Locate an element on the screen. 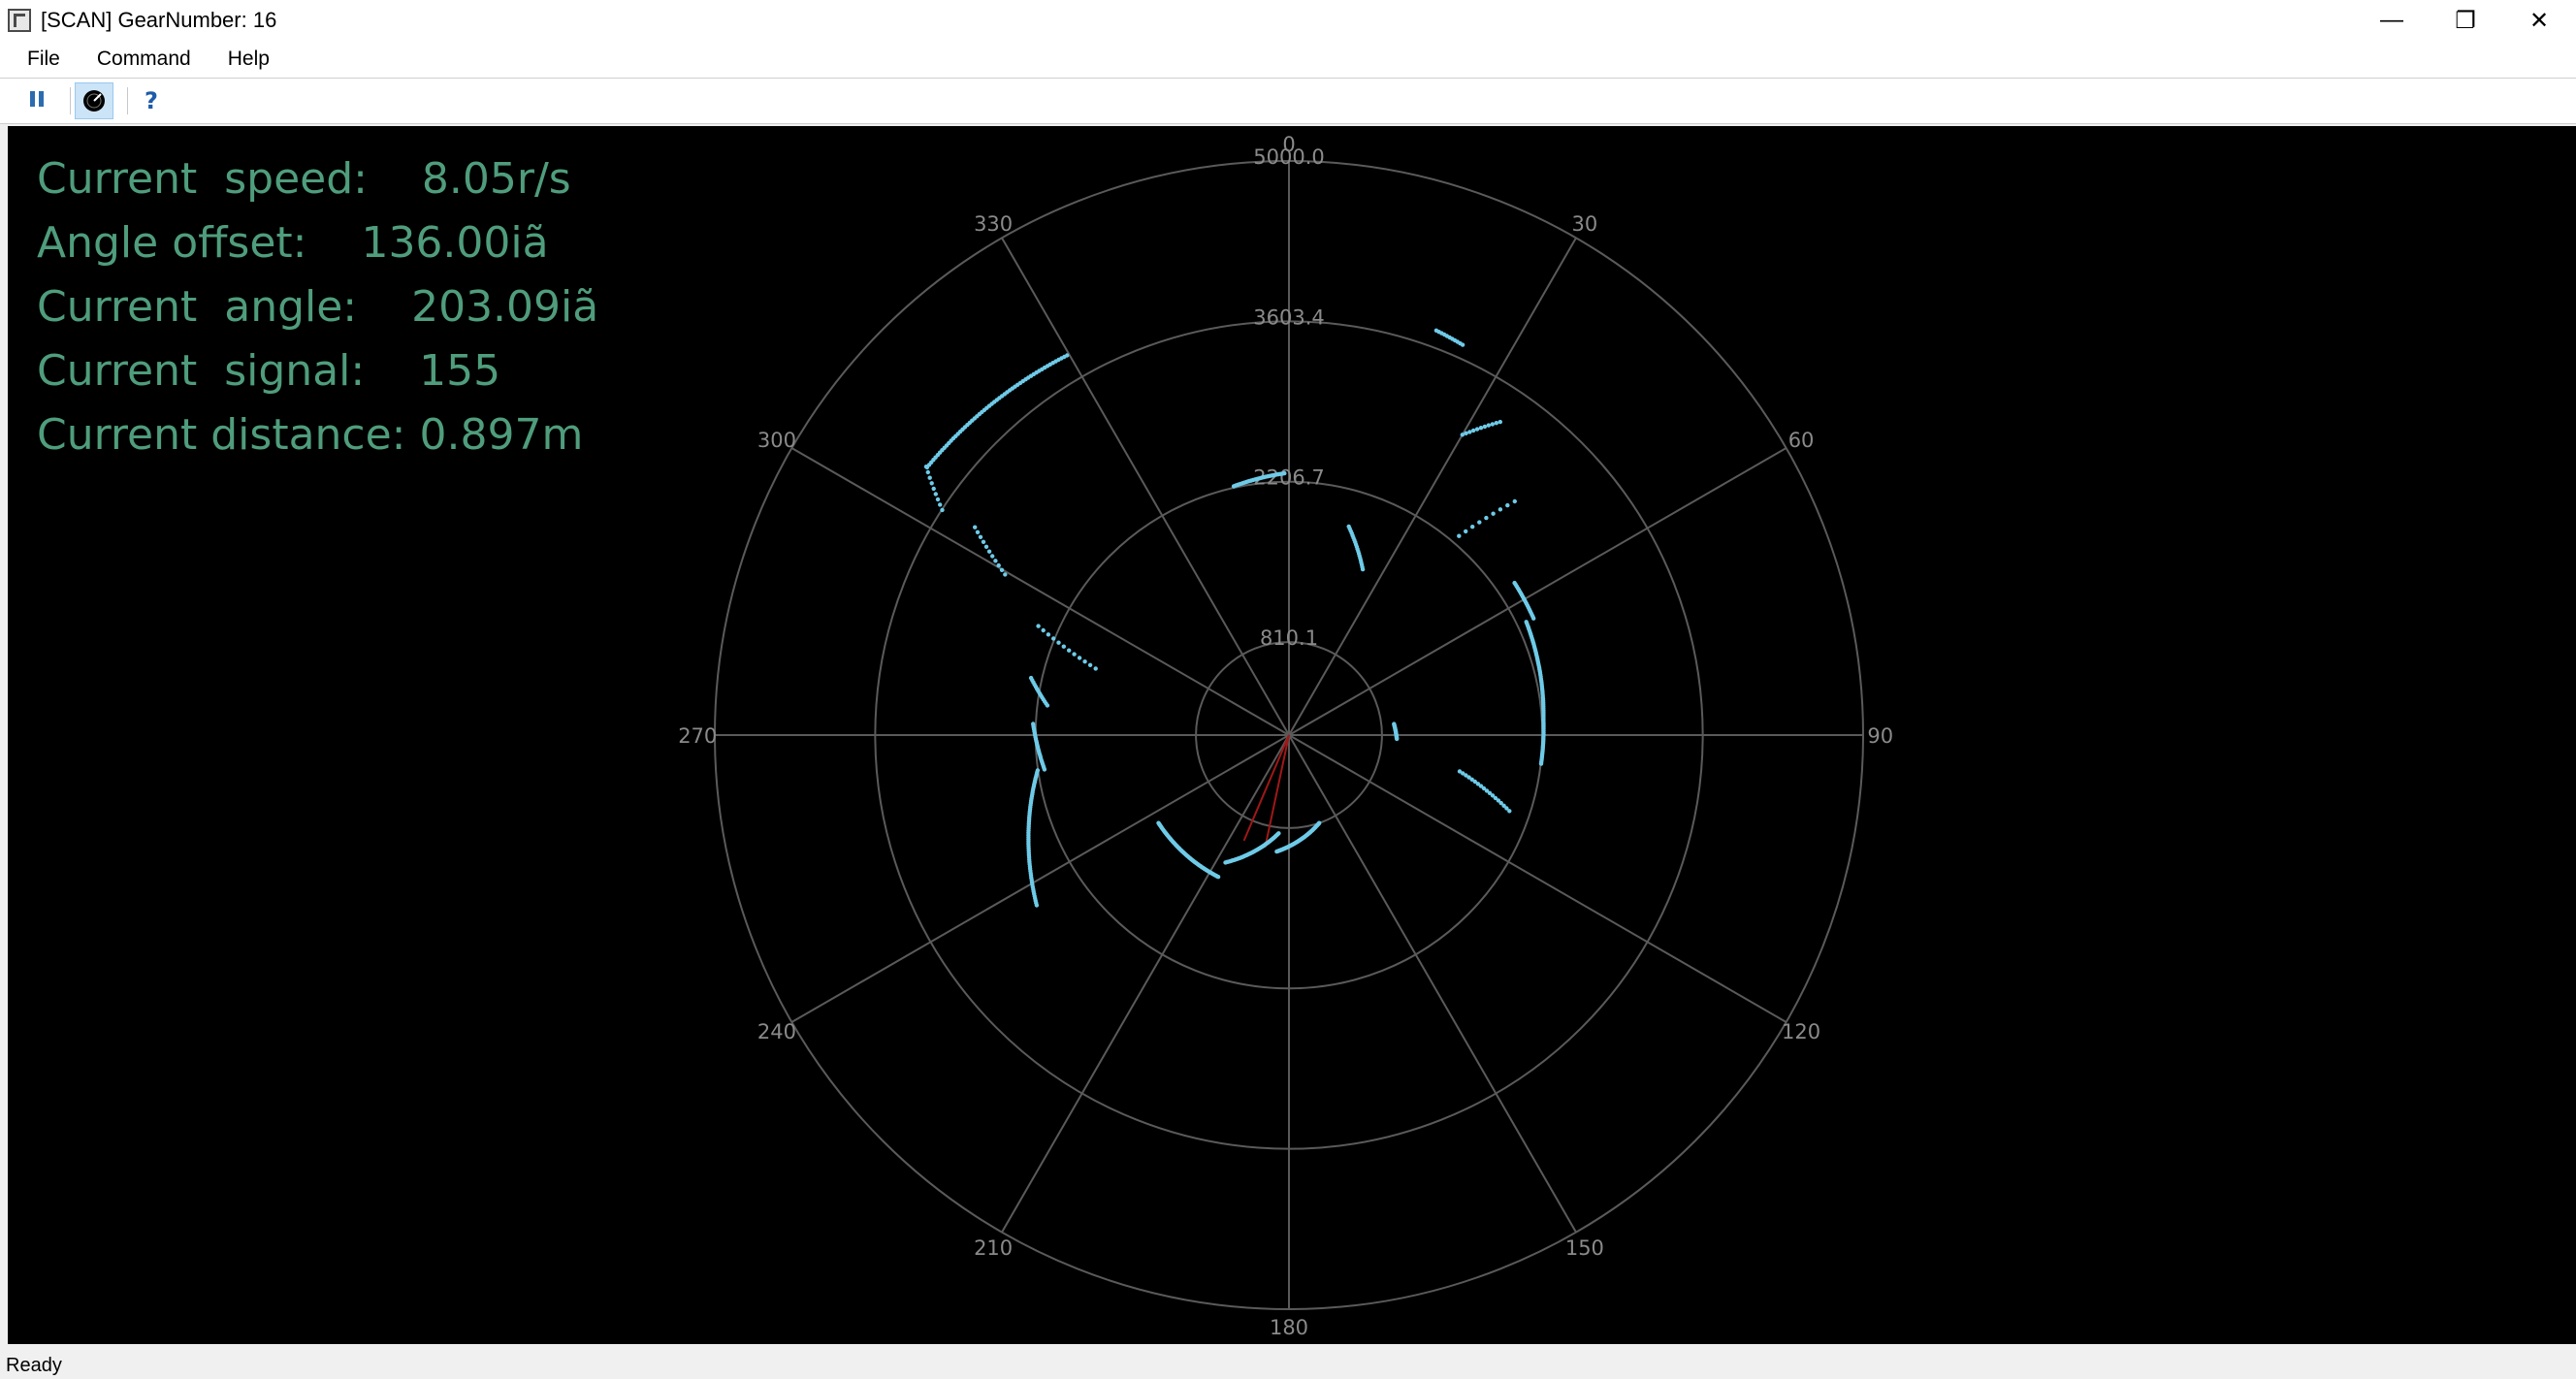  restore-button: ❐ is located at coordinates (2465, 21).